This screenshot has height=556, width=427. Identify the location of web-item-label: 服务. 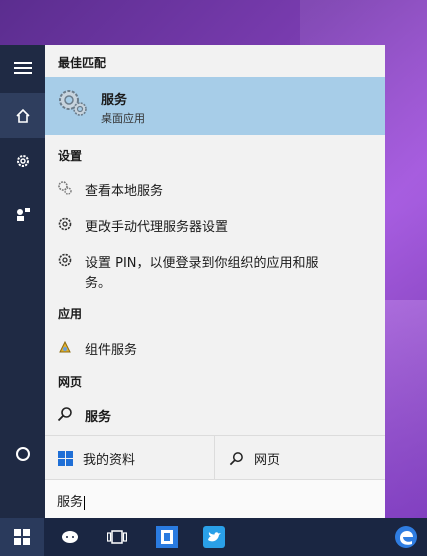
(98, 417).